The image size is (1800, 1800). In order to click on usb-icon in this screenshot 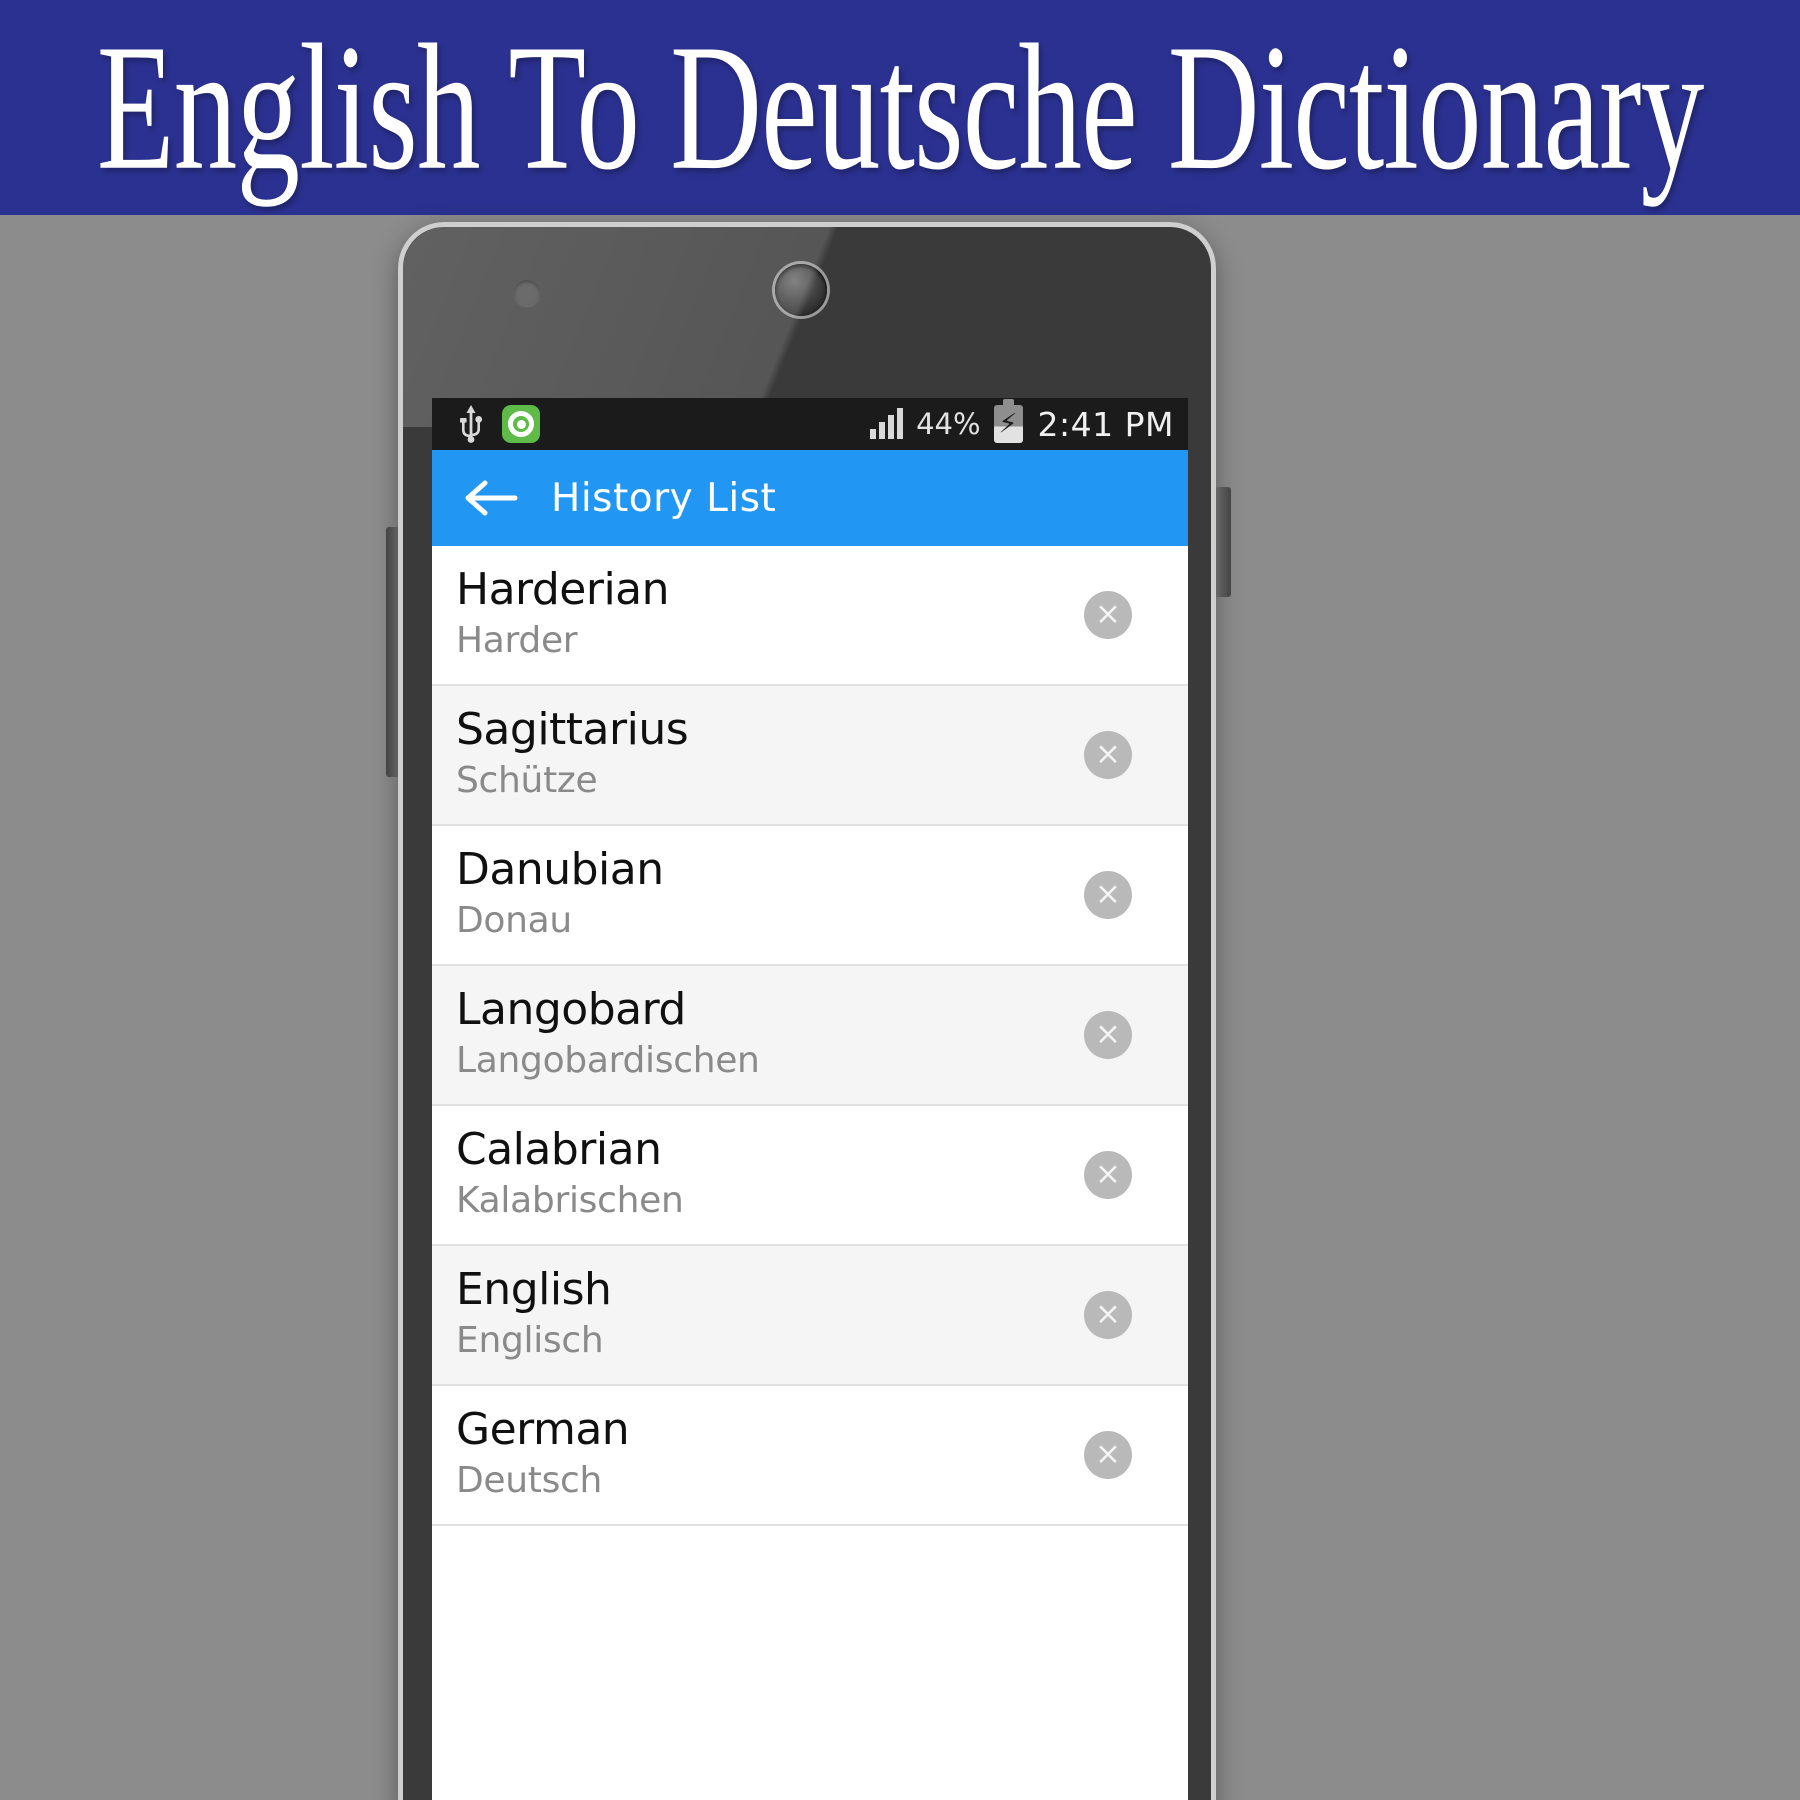, I will do `click(471, 424)`.